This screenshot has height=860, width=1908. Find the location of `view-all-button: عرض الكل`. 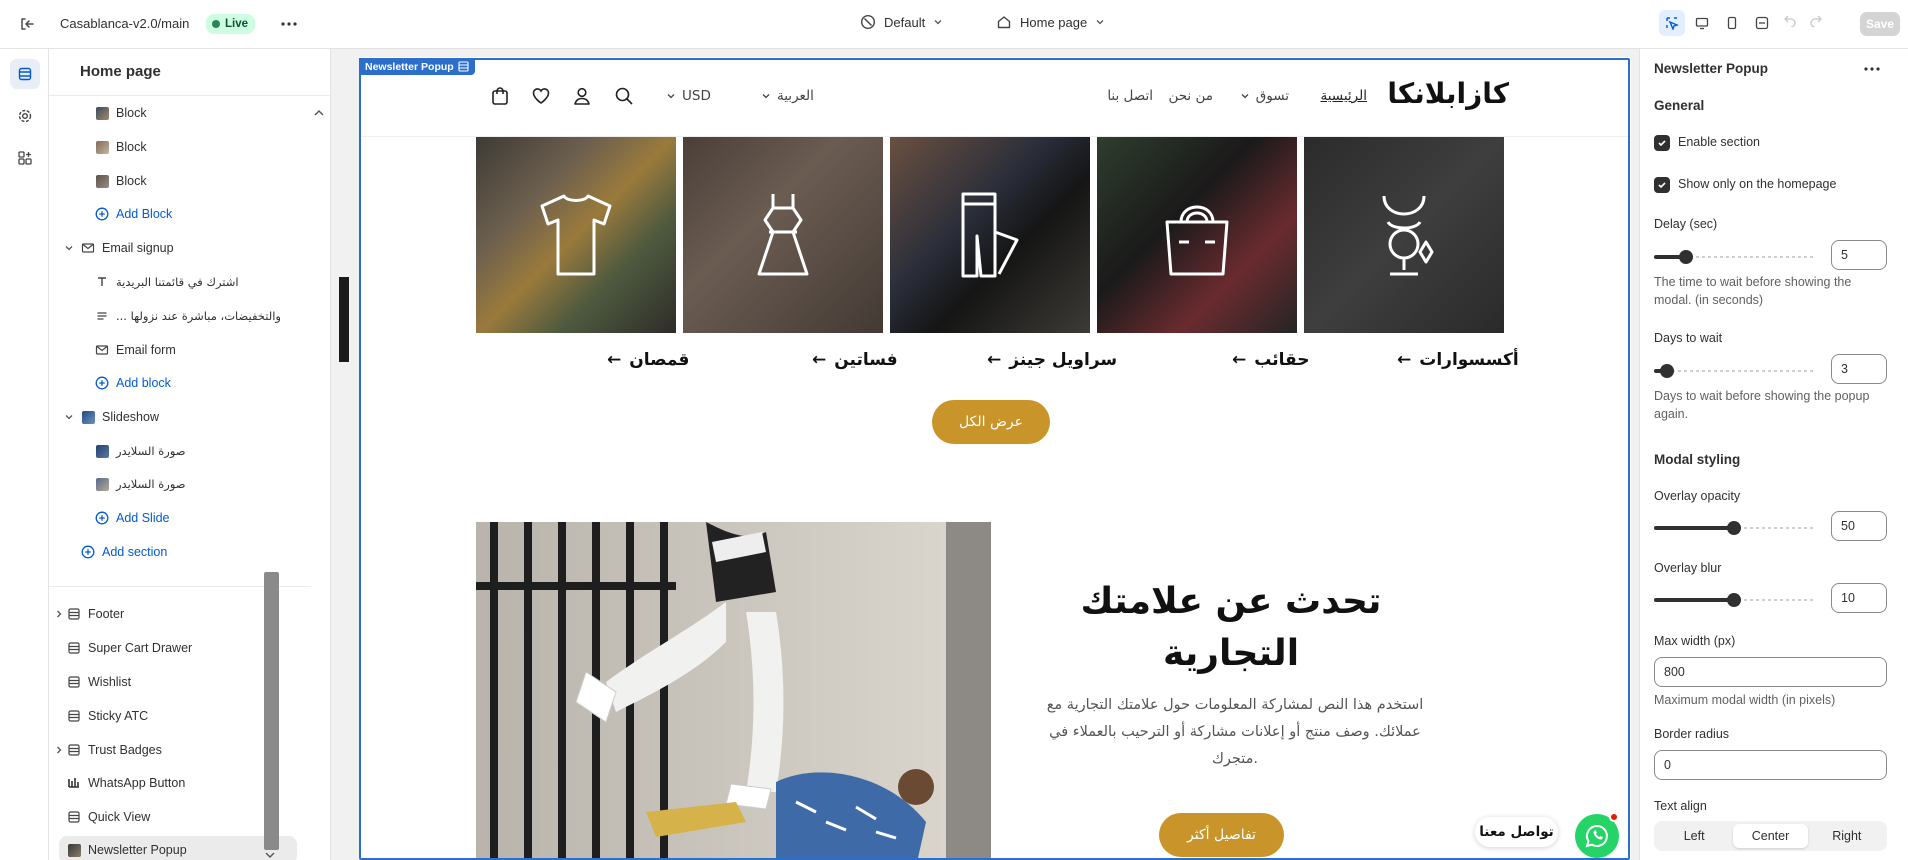

view-all-button: عرض الكل is located at coordinates (991, 422).